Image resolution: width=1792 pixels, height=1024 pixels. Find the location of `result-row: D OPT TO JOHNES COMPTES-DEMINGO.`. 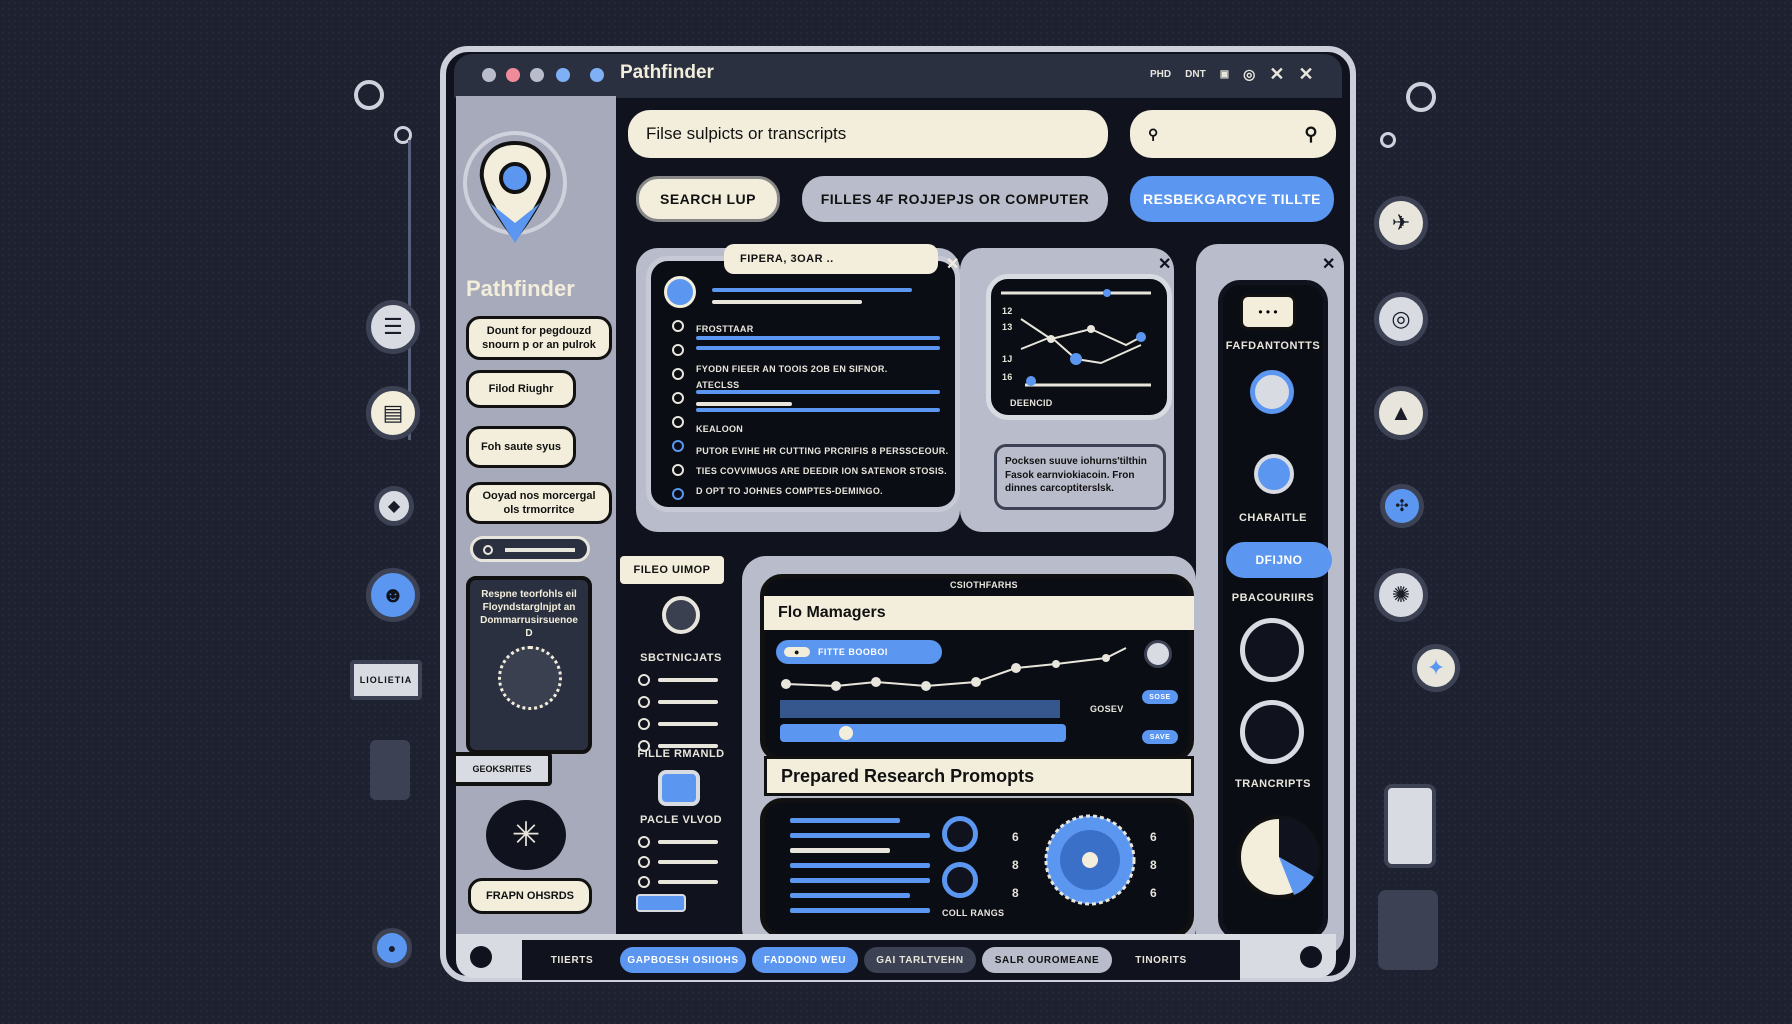

result-row: D OPT TO JOHNES COMPTES-DEMINGO. is located at coordinates (789, 491).